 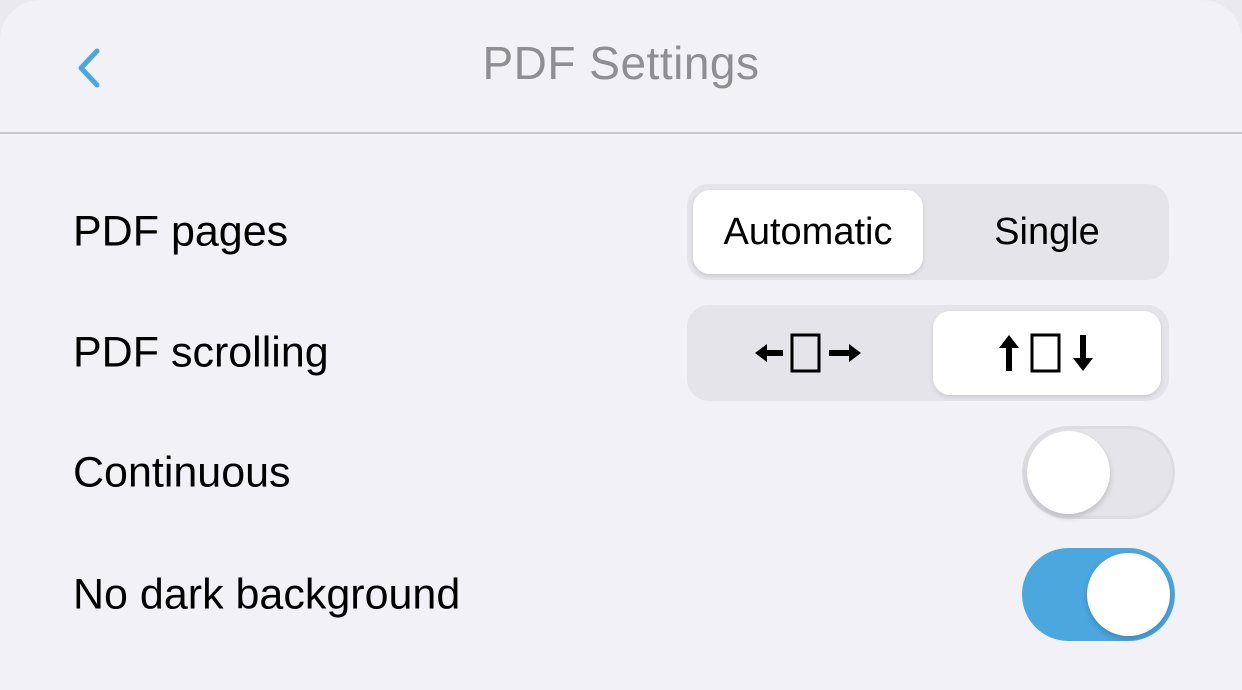 What do you see at coordinates (201, 352) in the screenshot?
I see `pdf-scrolling-label: PDF scrolling` at bounding box center [201, 352].